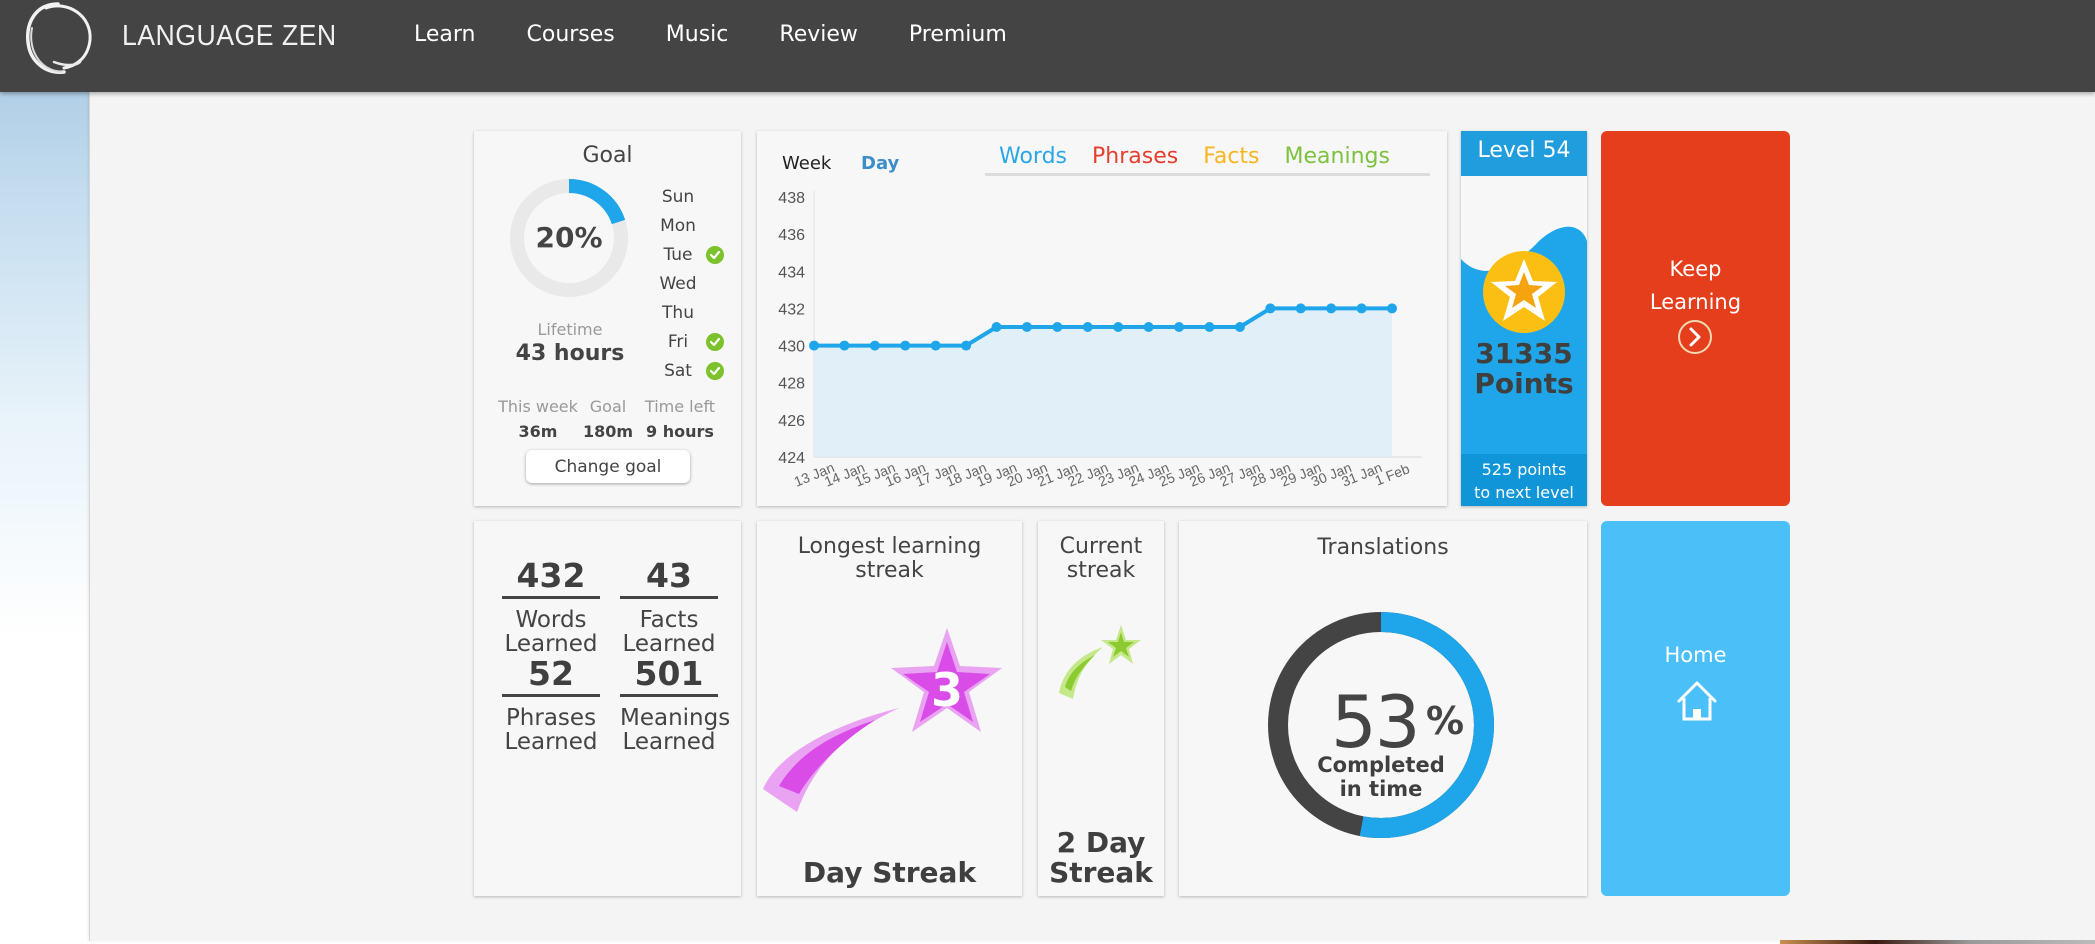  I want to click on facts-learned-label: Facts Learned, so click(669, 632).